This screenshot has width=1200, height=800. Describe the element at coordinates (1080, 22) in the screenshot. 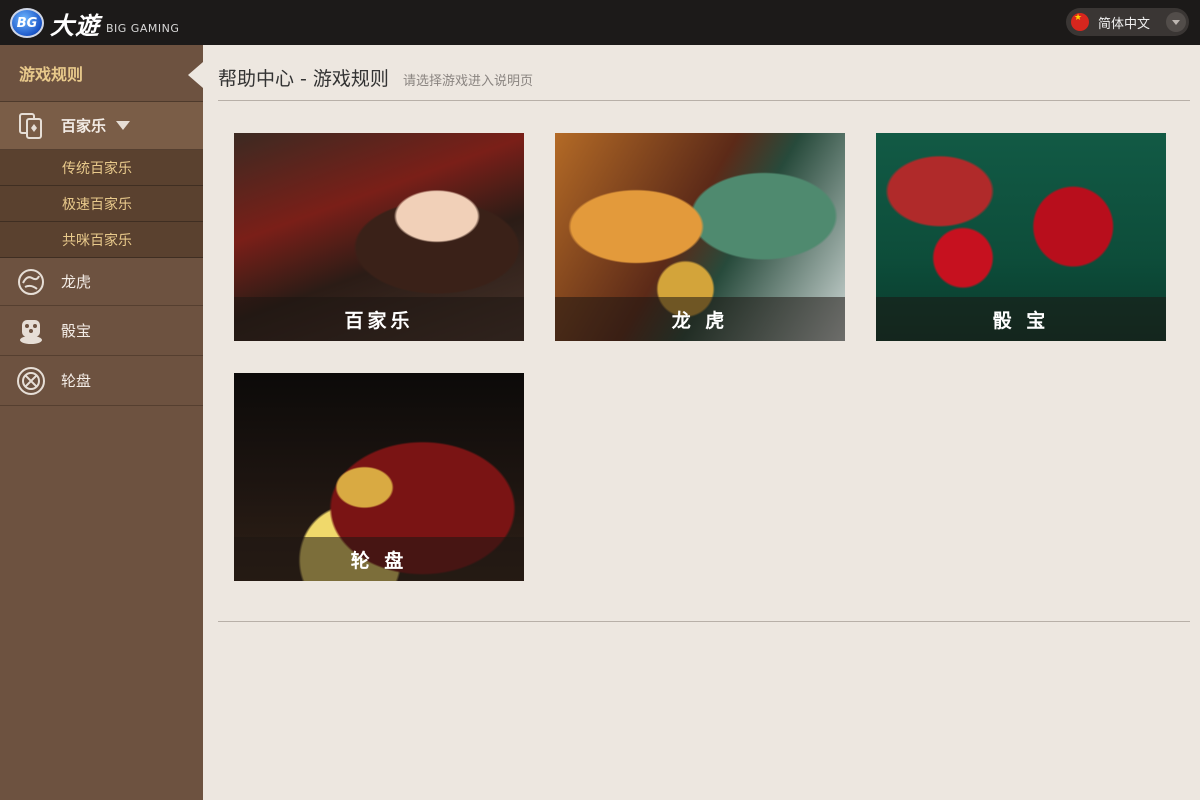

I see `china-flag-icon: ★` at that location.